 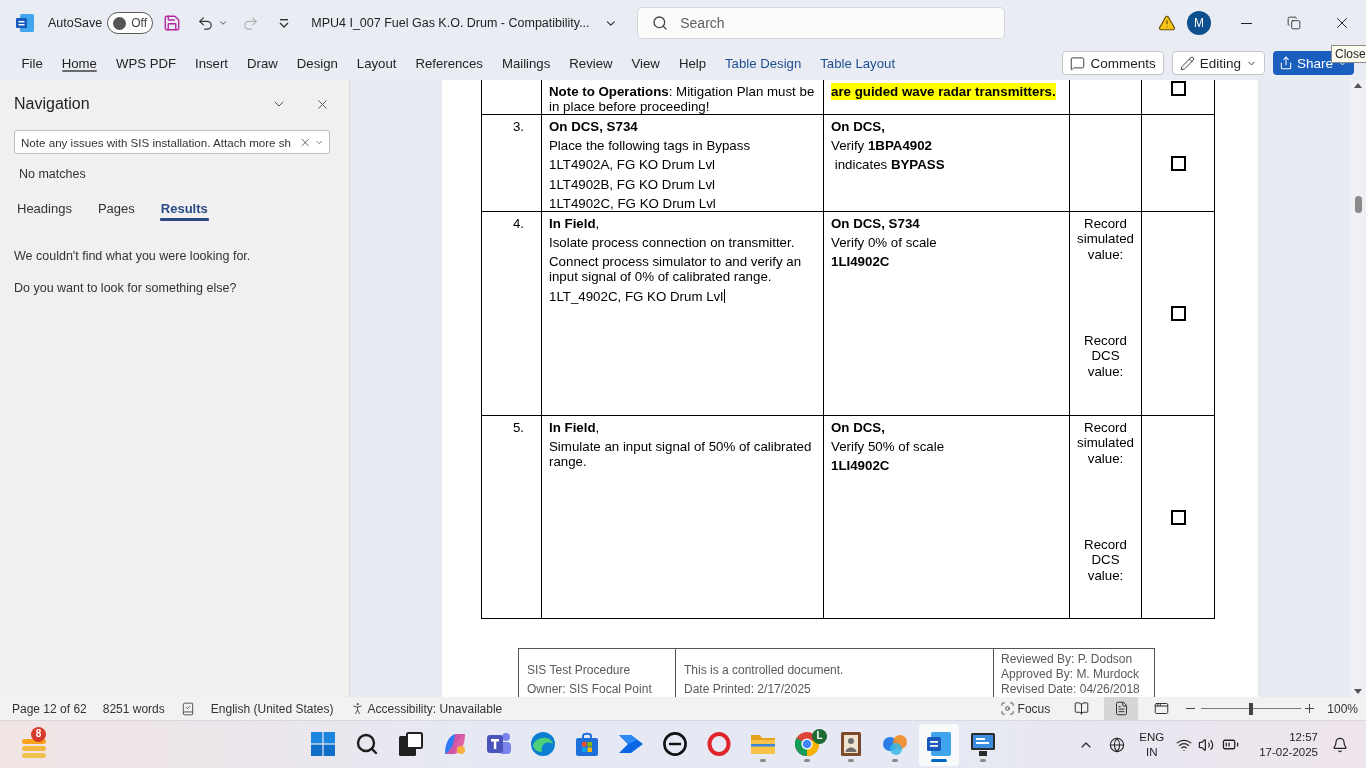 I want to click on instruction-text: 1LT4902B, FG KO Drum Lvl, so click(x=632, y=184).